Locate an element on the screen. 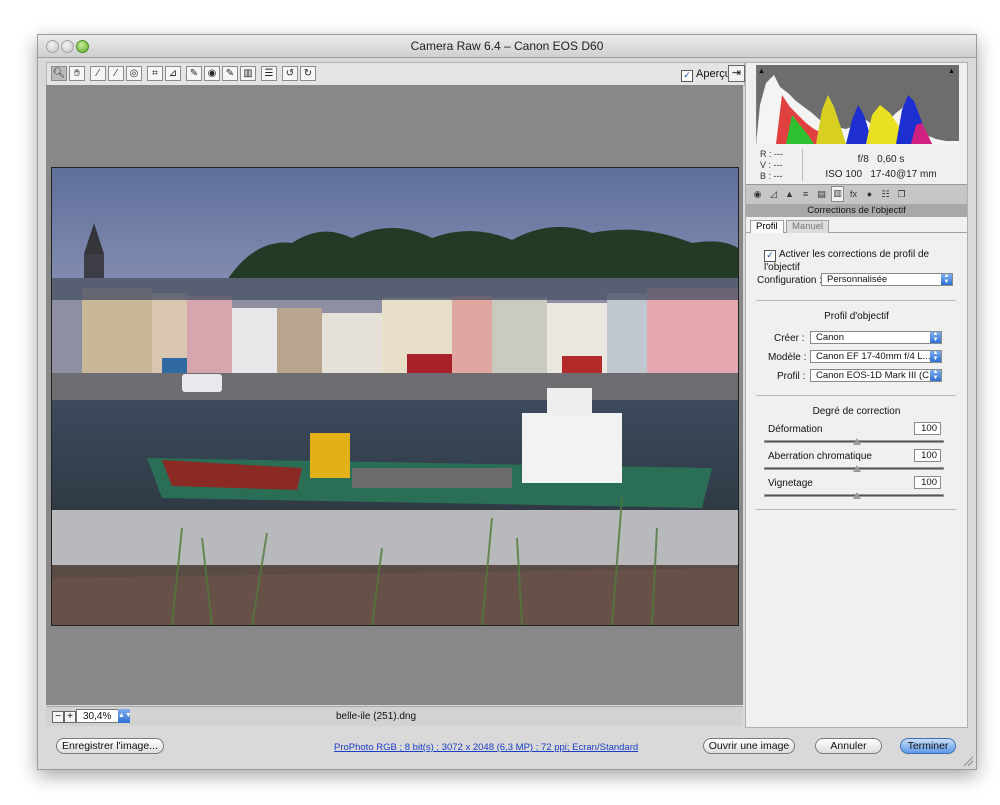  tone-curve-tab-icon: ◿ is located at coordinates (773, 194).